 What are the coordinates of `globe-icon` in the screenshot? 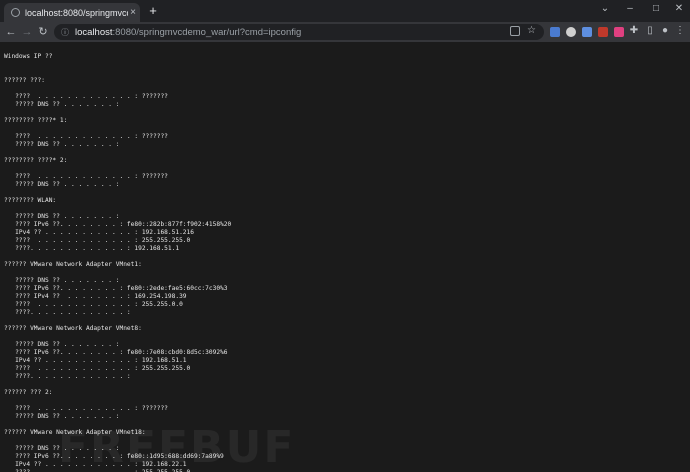 It's located at (15, 12).